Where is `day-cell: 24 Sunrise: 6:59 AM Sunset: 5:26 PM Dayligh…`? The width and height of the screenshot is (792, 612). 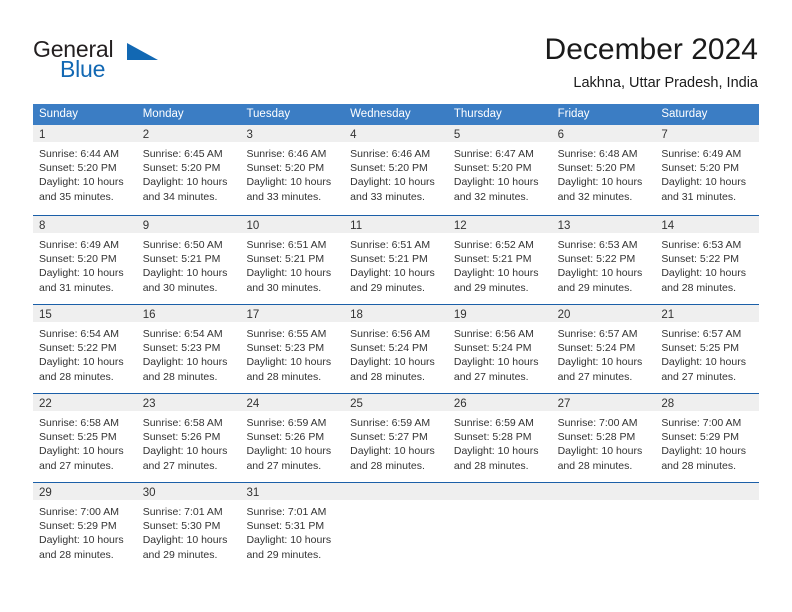
day-cell: 24 Sunrise: 6:59 AM Sunset: 5:26 PM Dayligh… is located at coordinates (292, 438).